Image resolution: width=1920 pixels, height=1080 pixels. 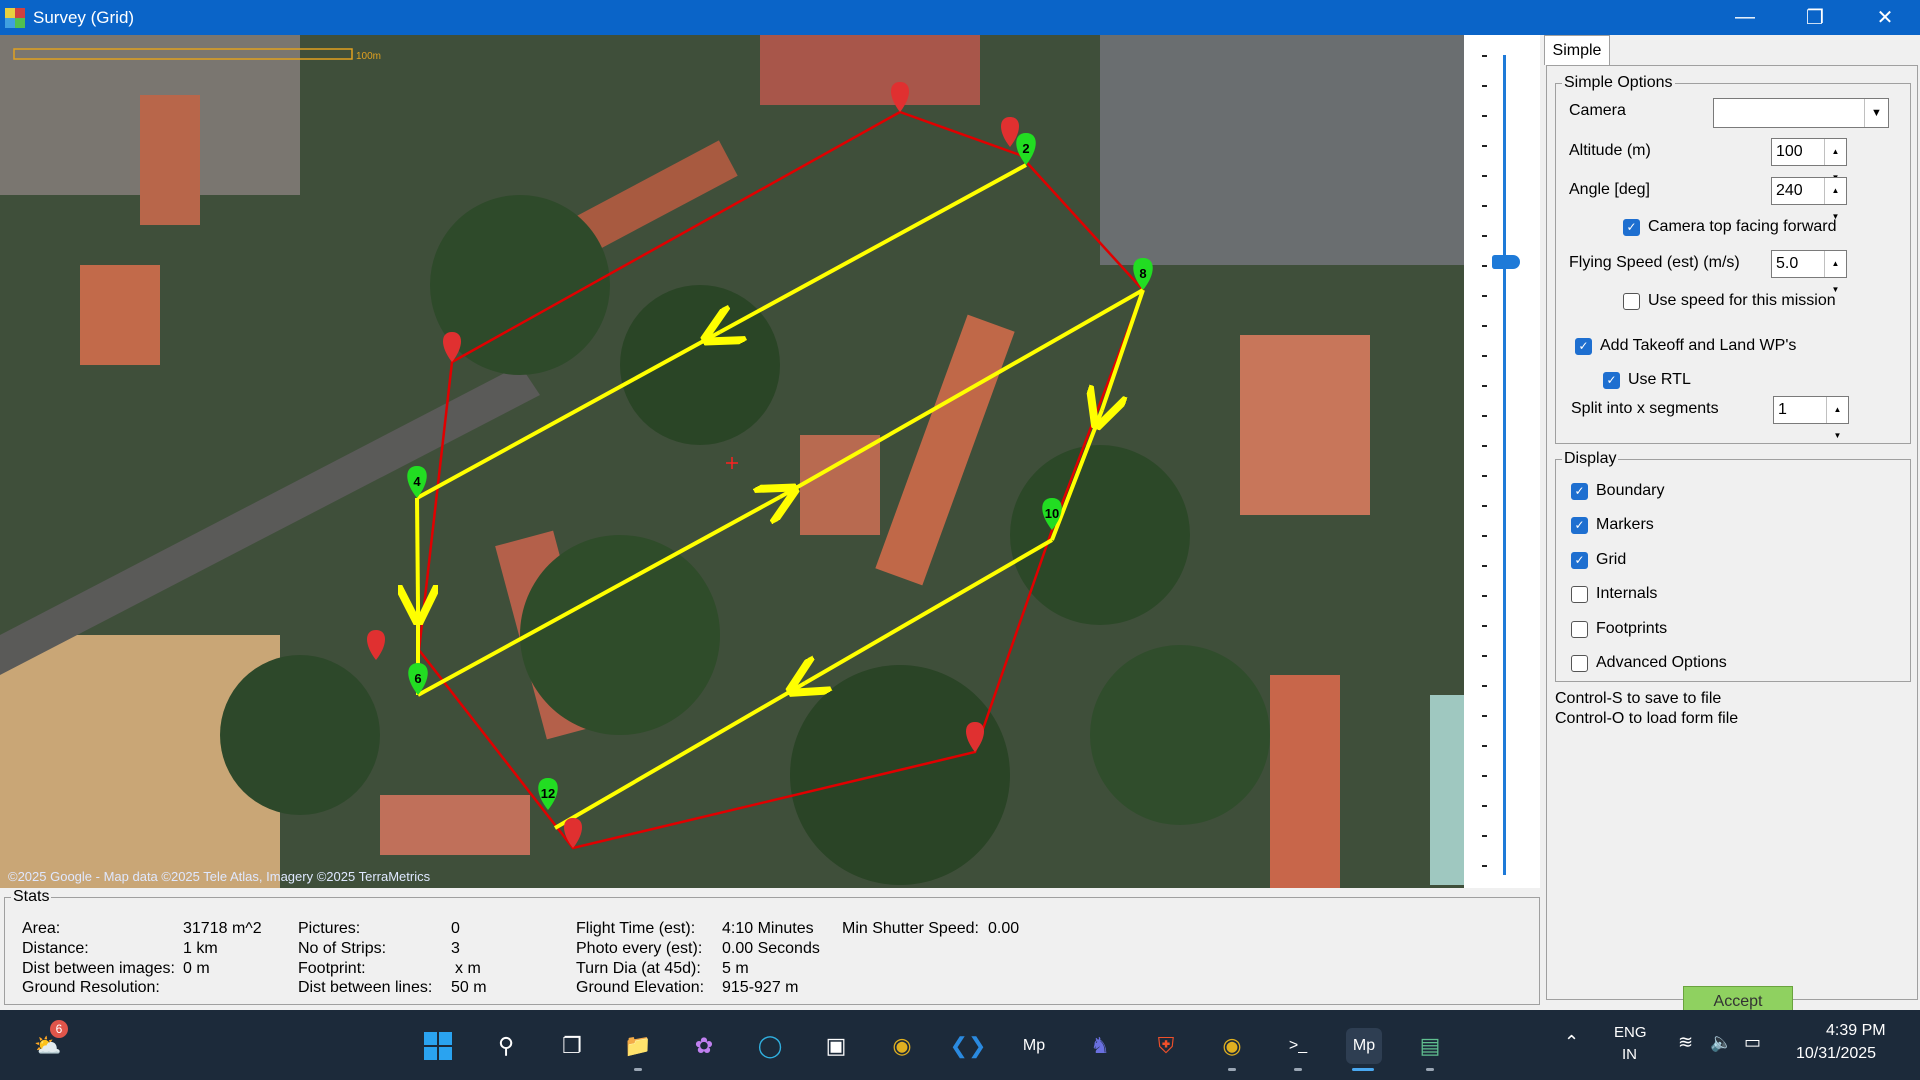 What do you see at coordinates (368, 56) in the screenshot?
I see `scale-label: 100m` at bounding box center [368, 56].